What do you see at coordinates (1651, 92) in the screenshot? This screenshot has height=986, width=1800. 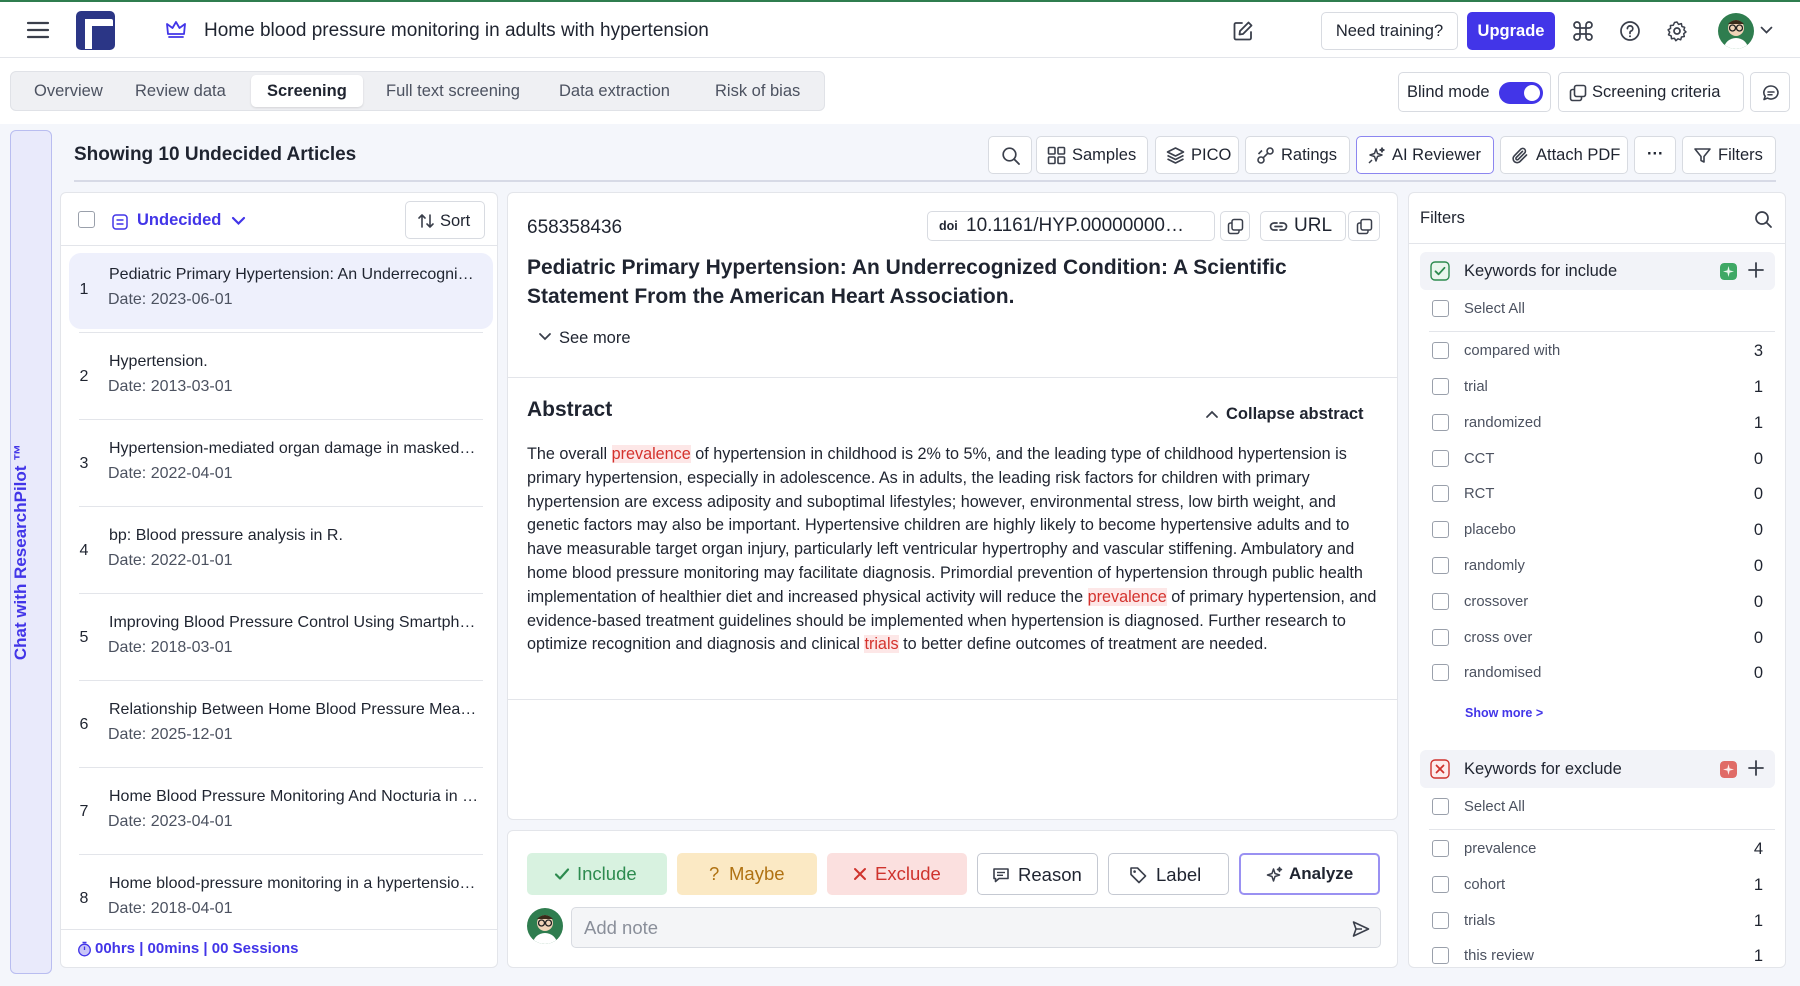 I see `screening-criteria-button: Screening criteria` at bounding box center [1651, 92].